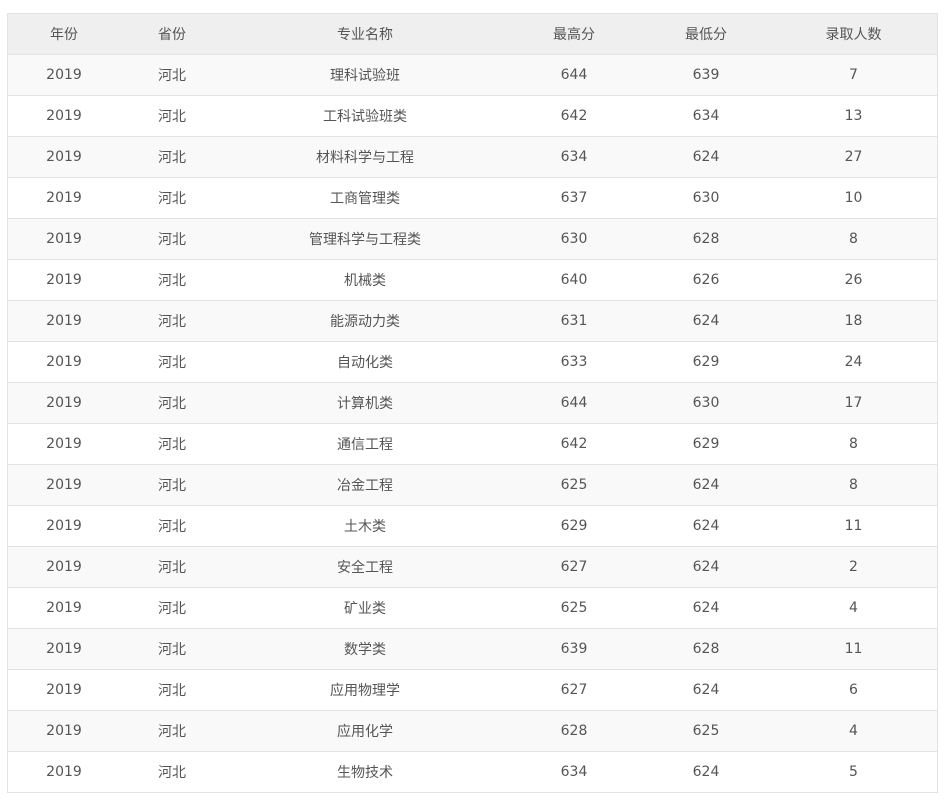 This screenshot has height=800, width=944. What do you see at coordinates (853, 75) in the screenshot?
I see `cell-admitted-count: 7` at bounding box center [853, 75].